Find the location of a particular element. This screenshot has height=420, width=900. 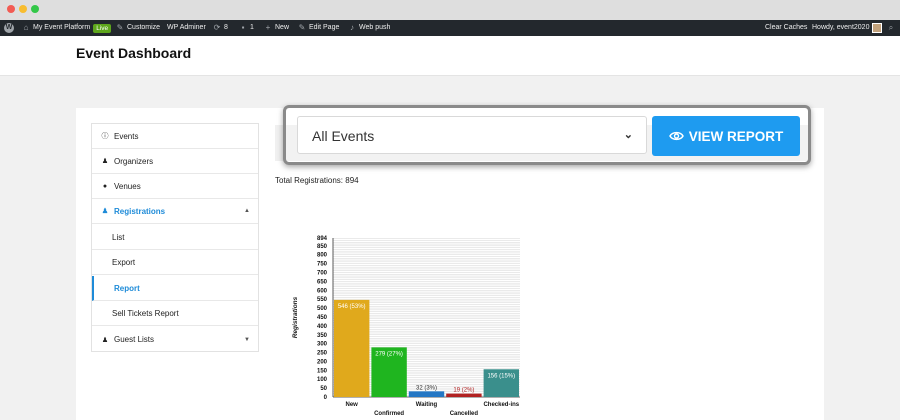

avatar is located at coordinates (877, 28).